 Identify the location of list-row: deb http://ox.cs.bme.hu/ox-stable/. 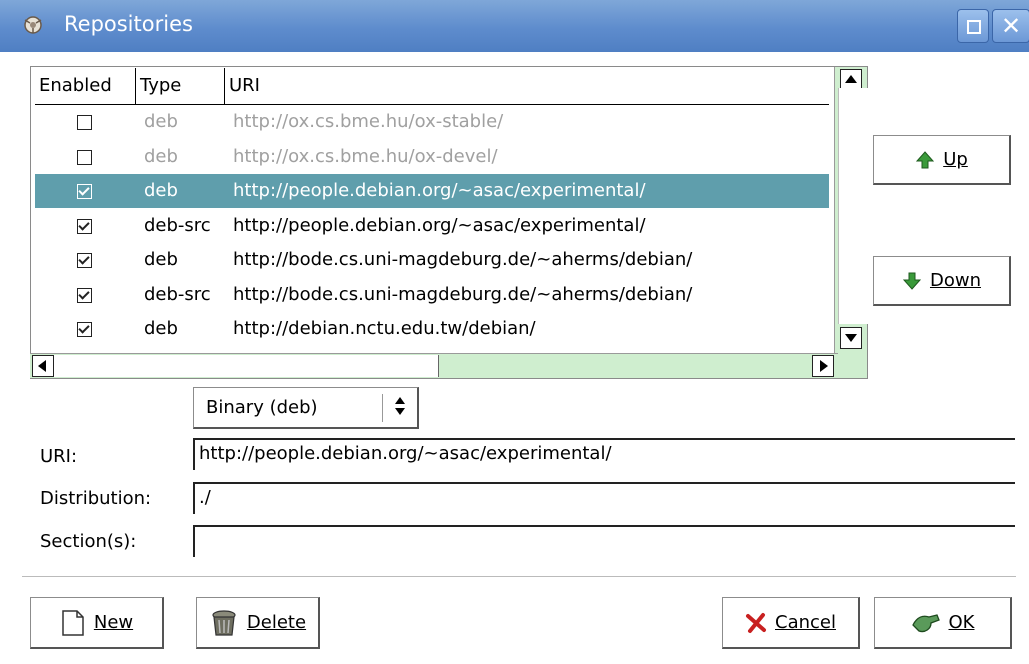
(432, 122).